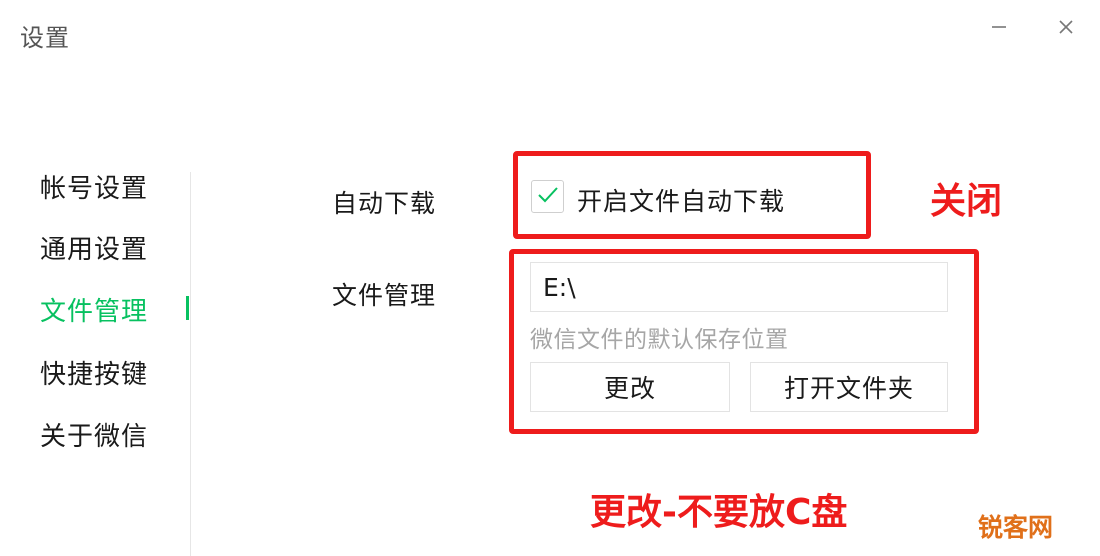  I want to click on sidebar-item-account: 帐号设置, so click(94, 186).